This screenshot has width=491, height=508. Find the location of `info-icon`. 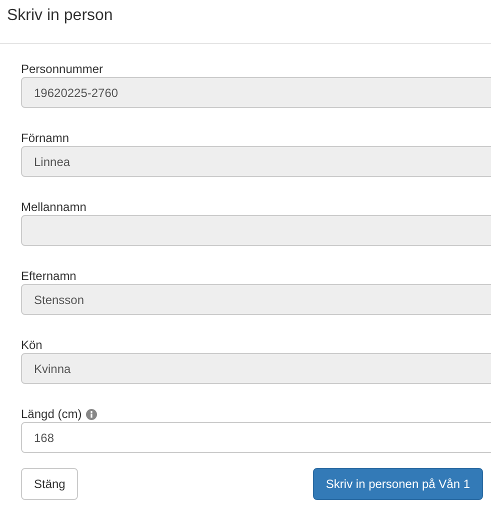

info-icon is located at coordinates (91, 414).